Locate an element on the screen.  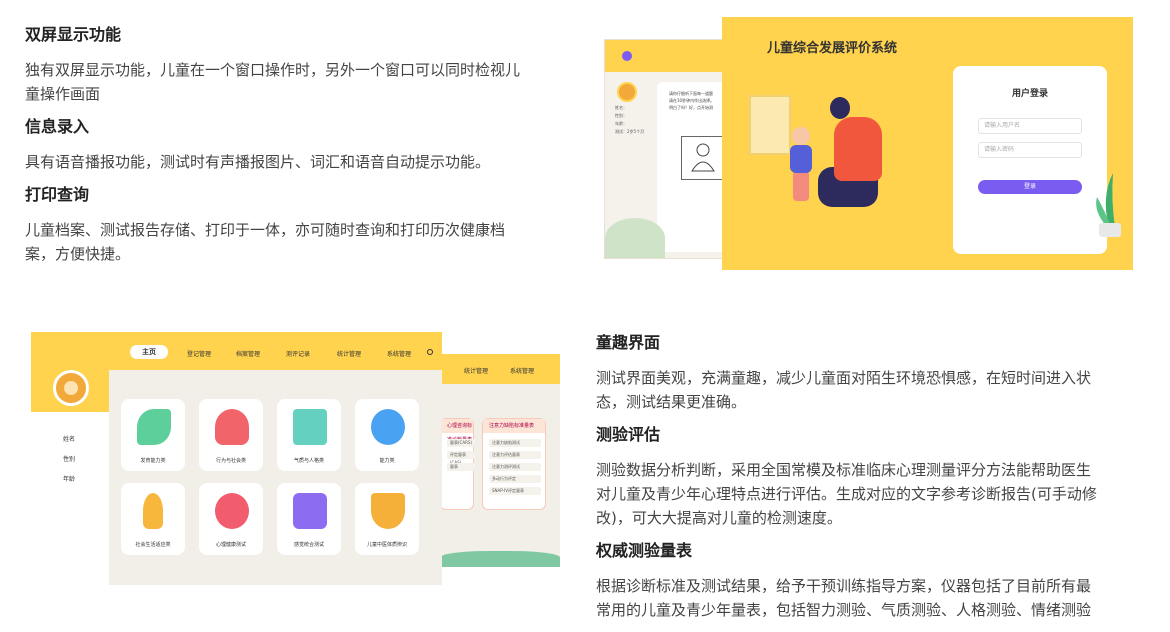
nav-test-records: 测评记录 is located at coordinates (298, 353).